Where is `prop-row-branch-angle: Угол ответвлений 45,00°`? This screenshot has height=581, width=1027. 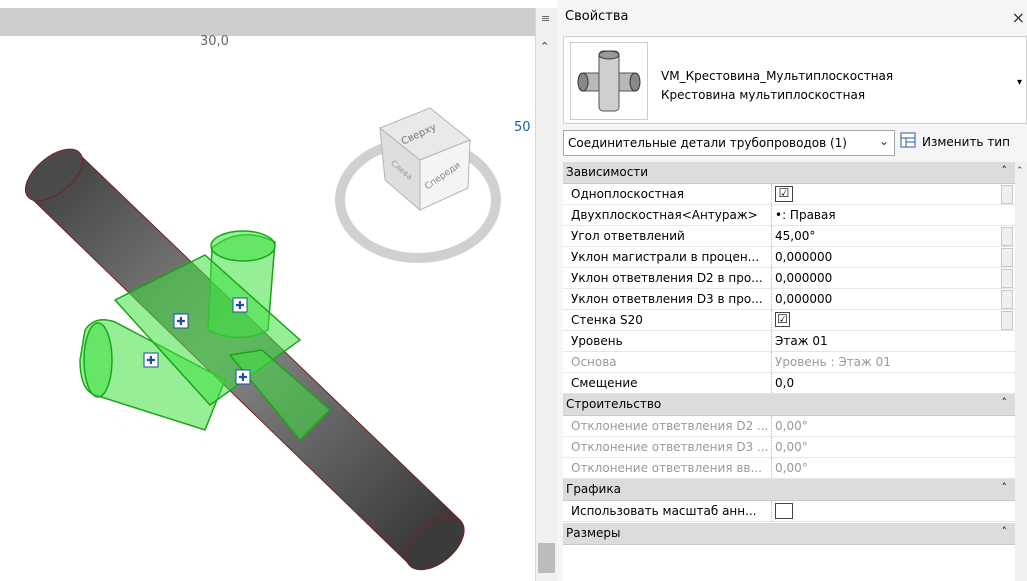 prop-row-branch-angle: Угол ответвлений 45,00° is located at coordinates (789, 236).